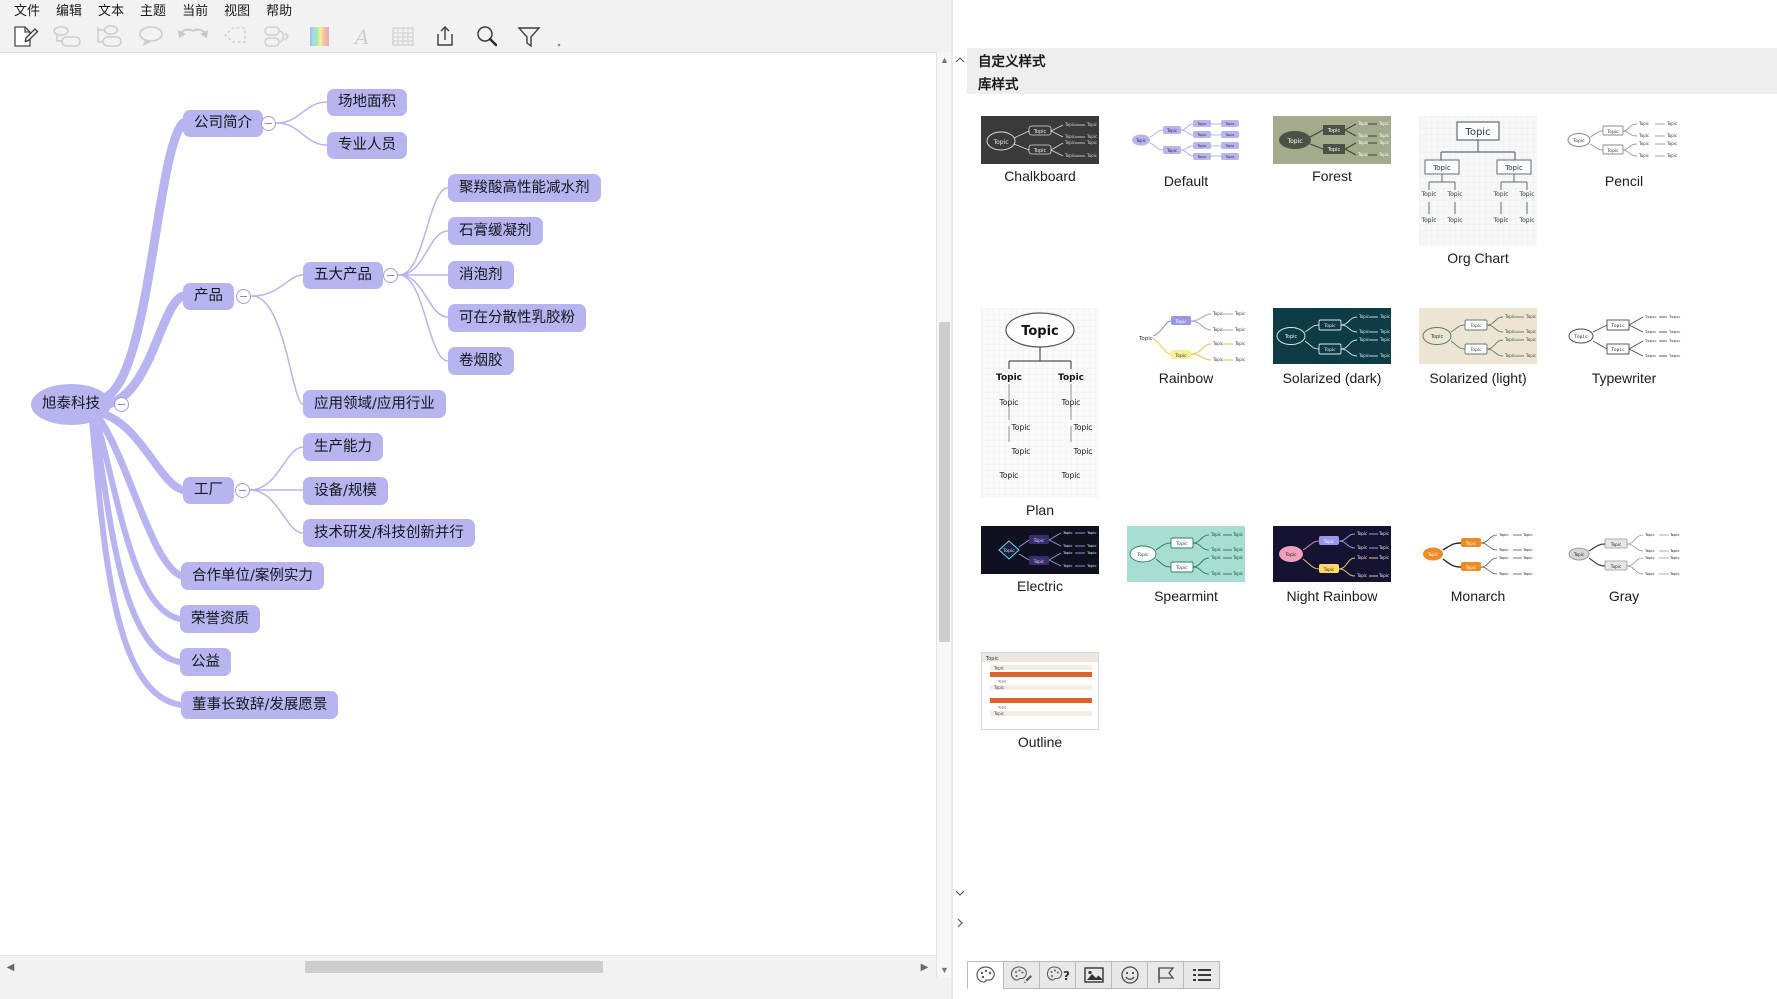 The width and height of the screenshot is (1777, 999). What do you see at coordinates (195, 10) in the screenshot?
I see `menu-current: 当前` at bounding box center [195, 10].